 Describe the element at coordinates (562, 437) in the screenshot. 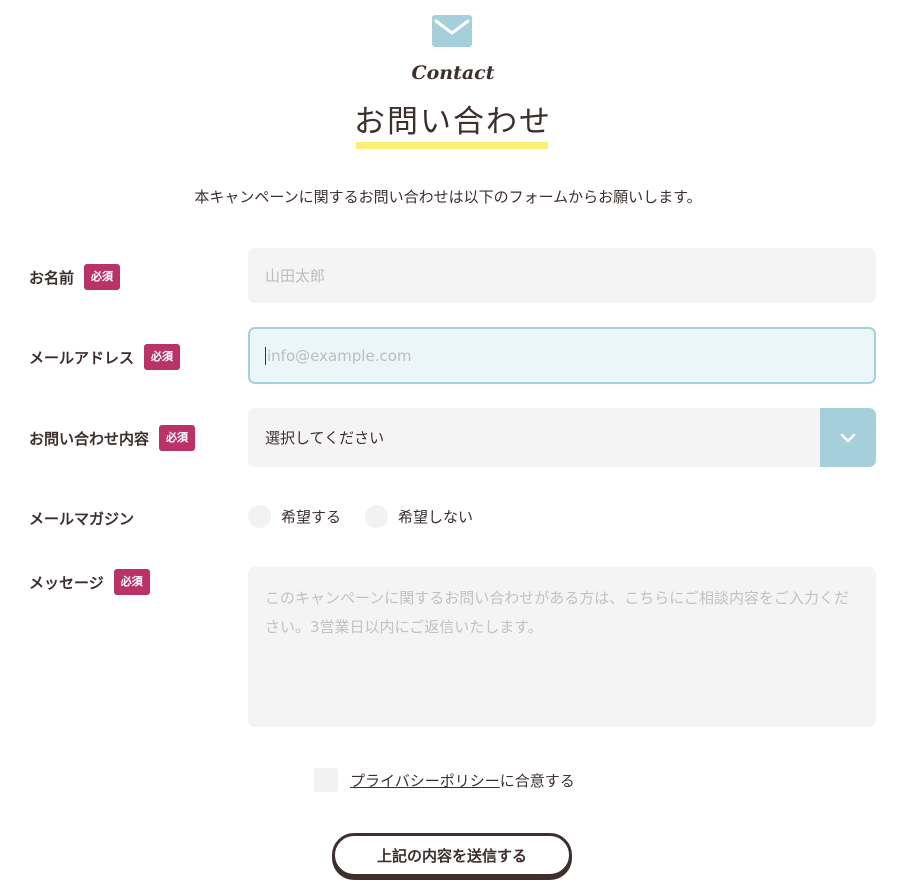

I see `inquiry-select: 選択してください` at that location.